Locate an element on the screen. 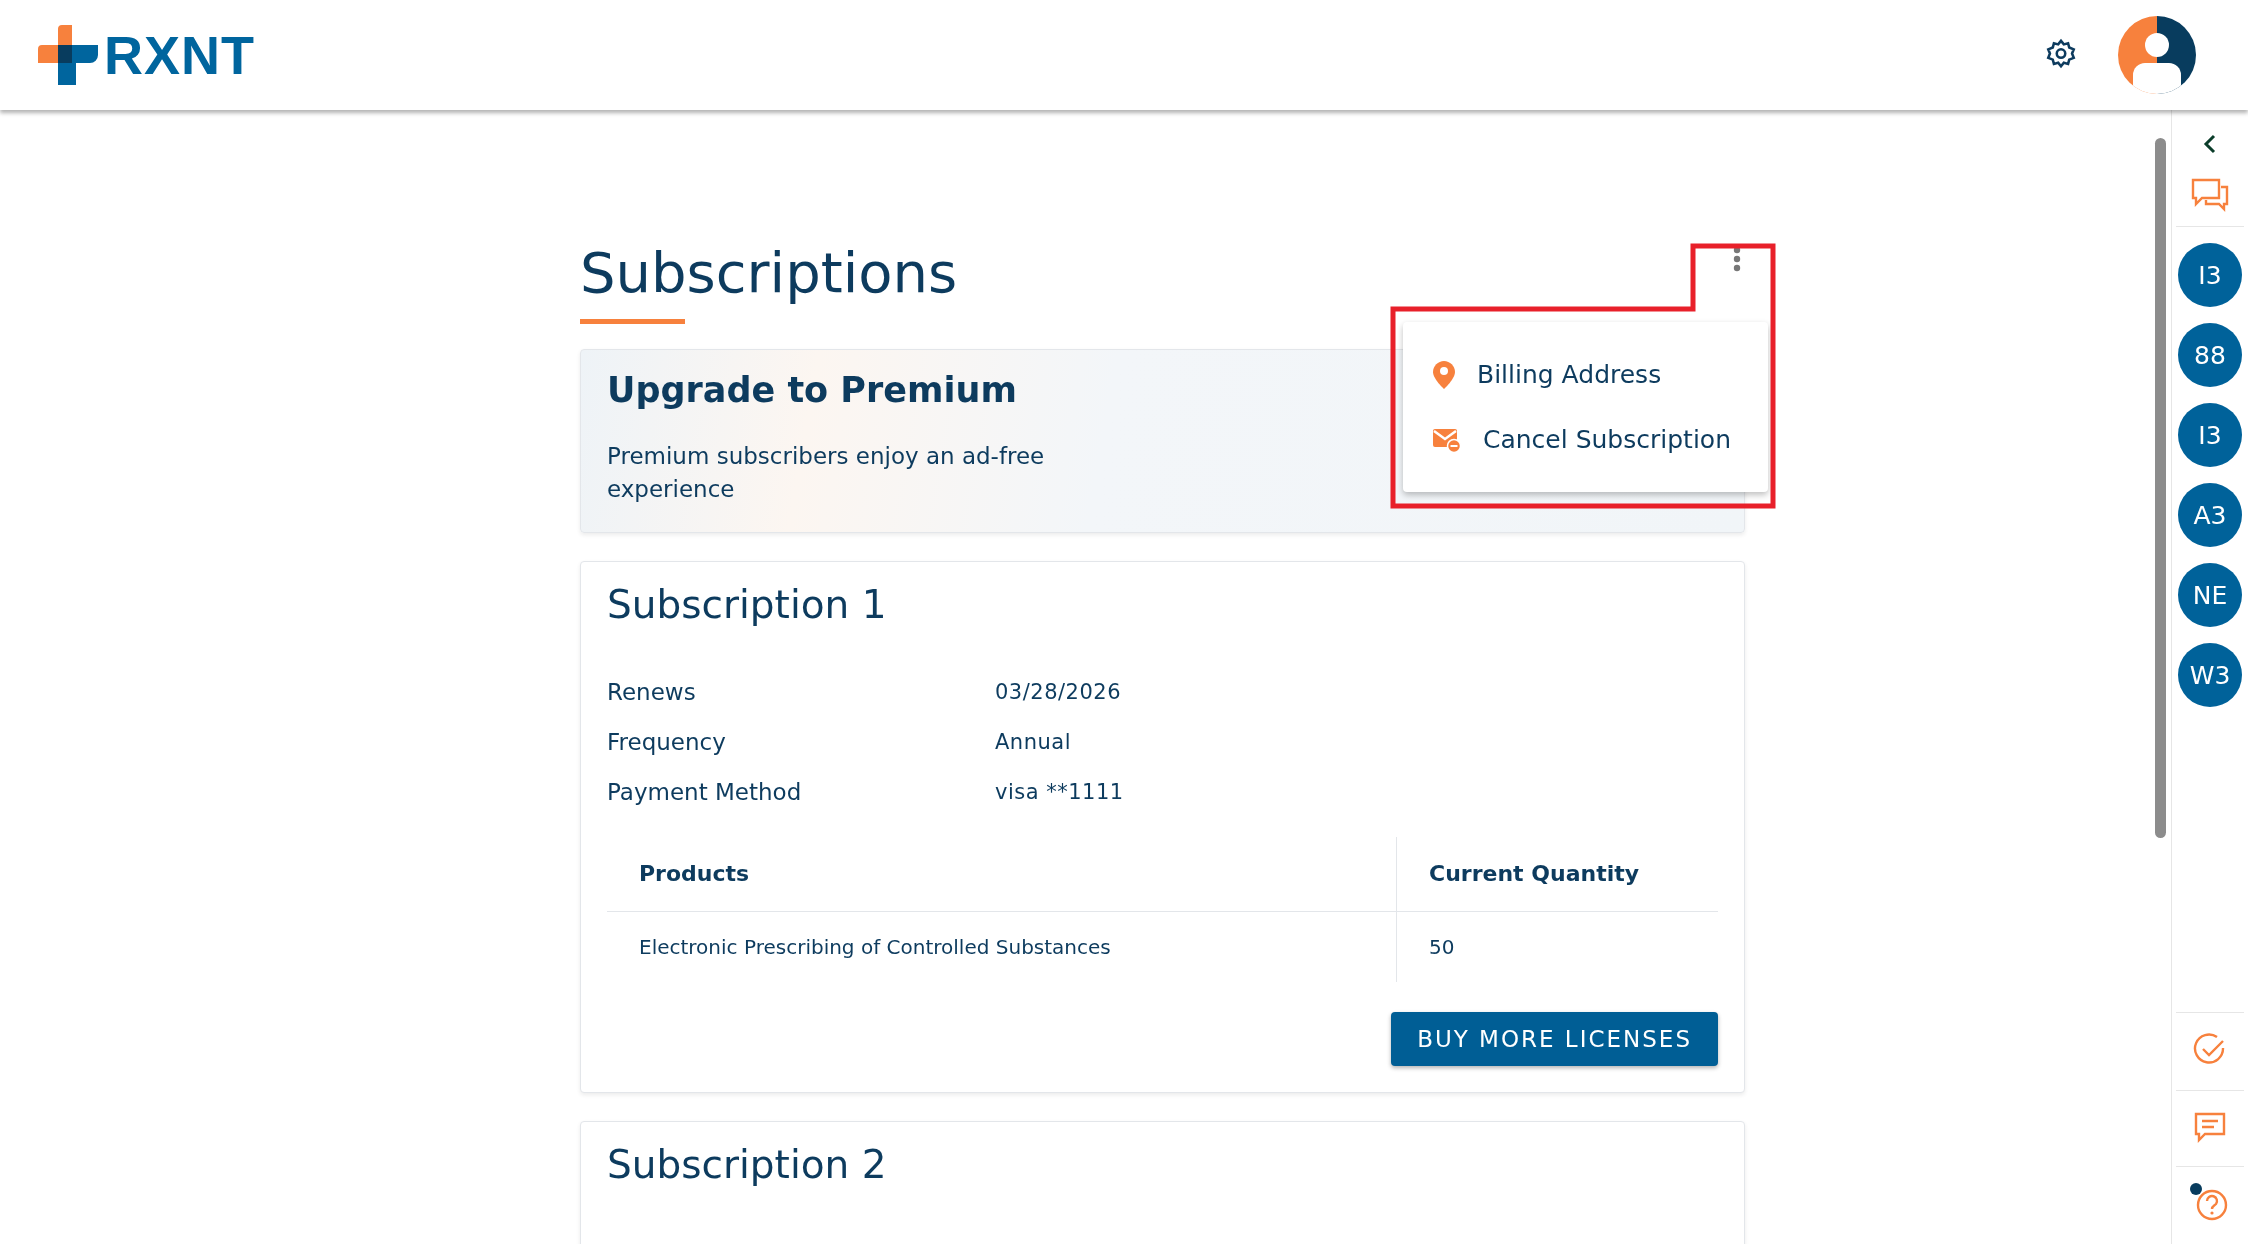 This screenshot has height=1244, width=2248. premium-title: Upgrade to Premium is located at coordinates (812, 390).